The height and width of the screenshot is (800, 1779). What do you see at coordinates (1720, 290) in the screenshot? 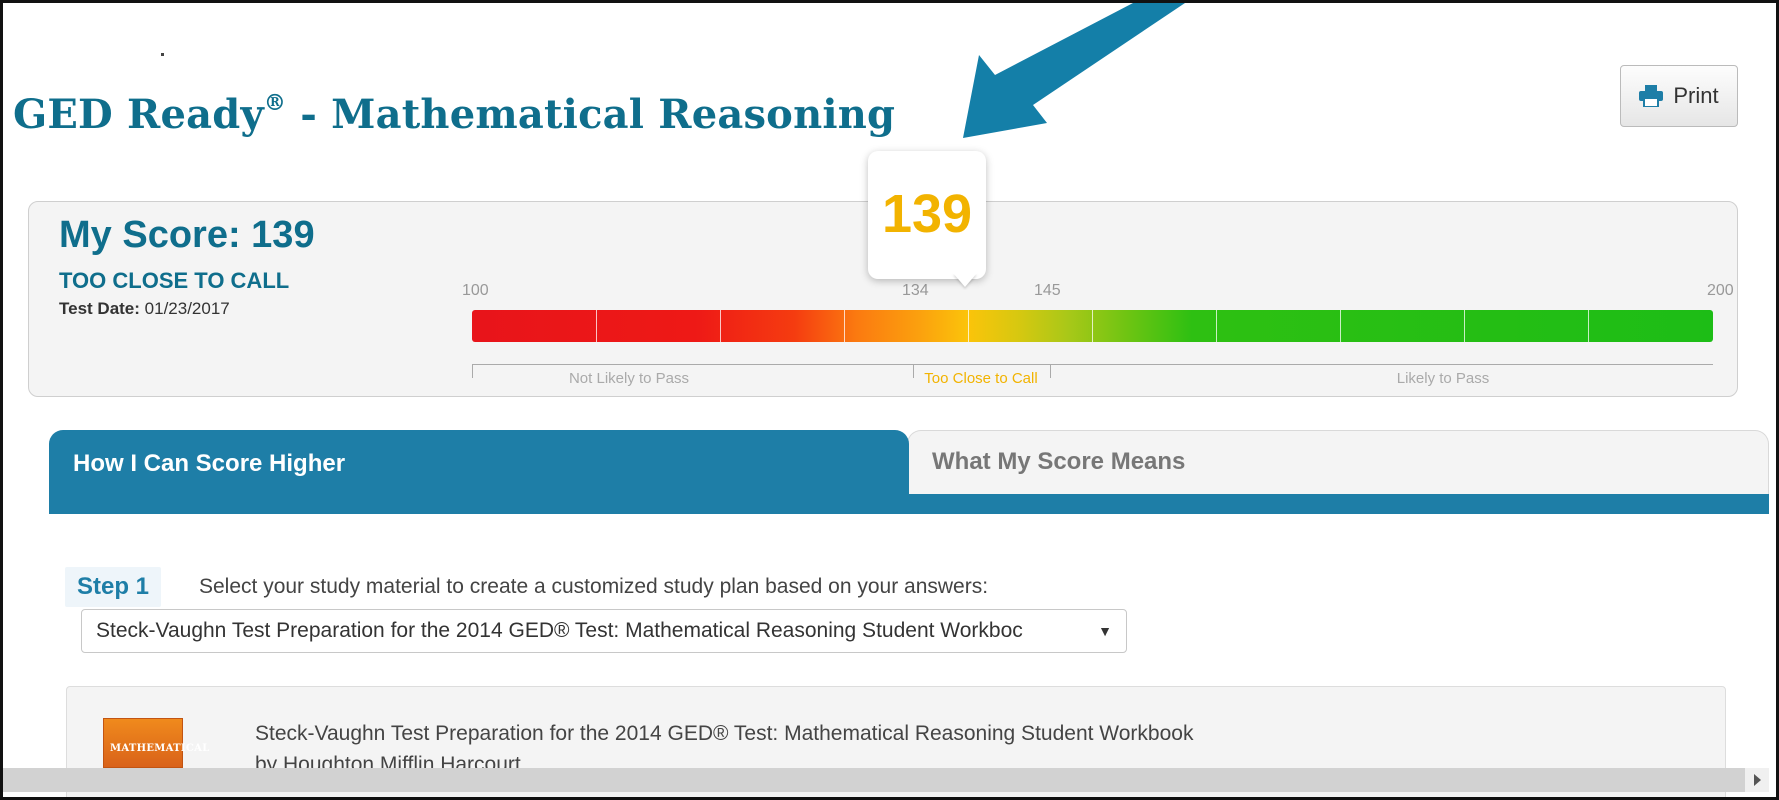
I see `scale-max-label: 200` at bounding box center [1720, 290].